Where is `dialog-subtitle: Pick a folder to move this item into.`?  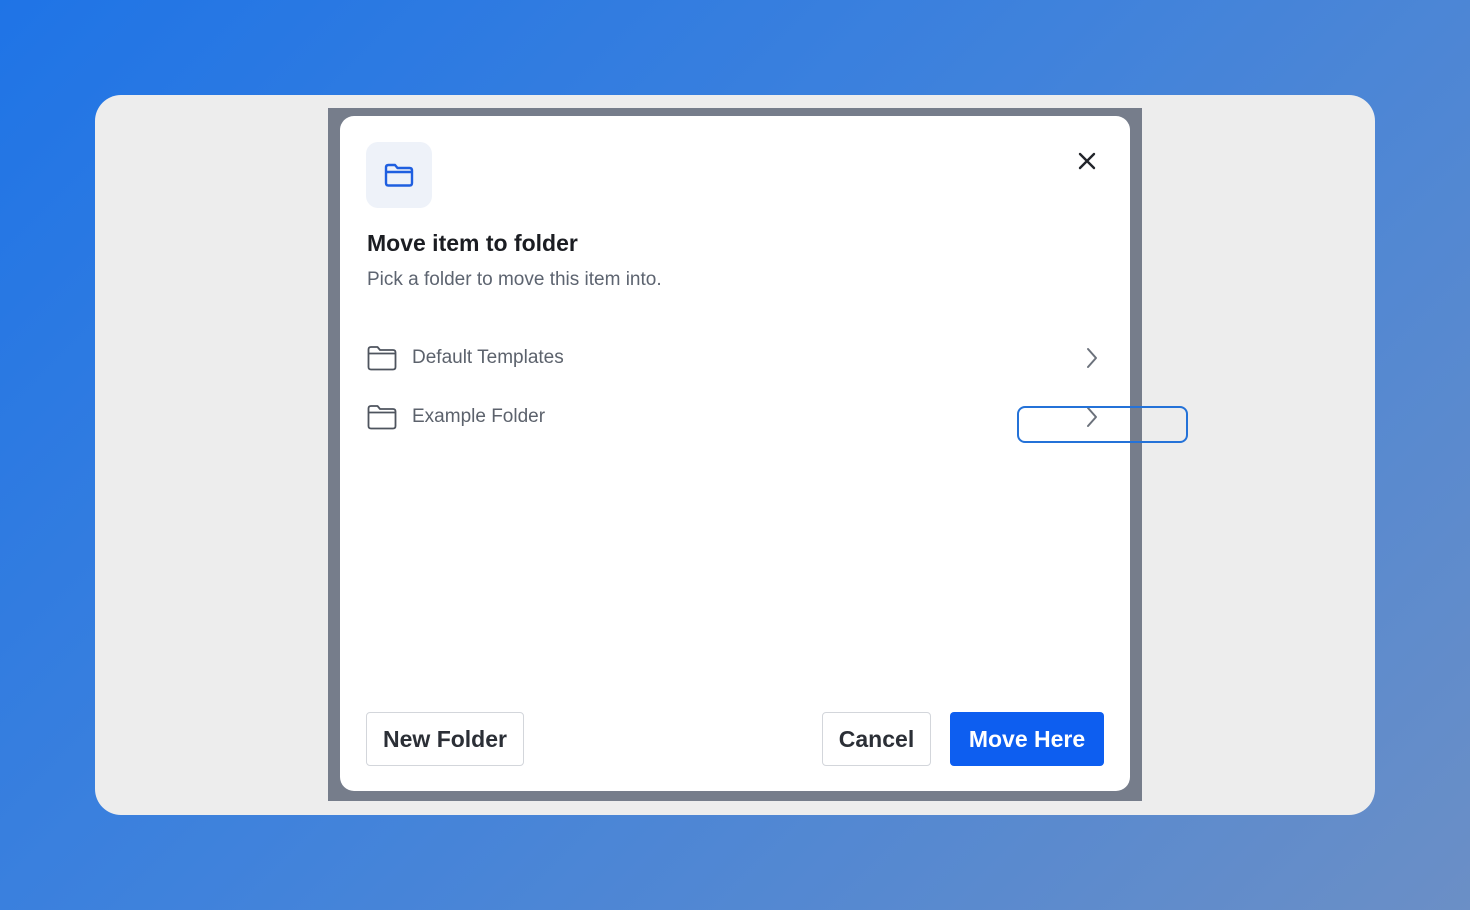 dialog-subtitle: Pick a folder to move this item into. is located at coordinates (514, 279).